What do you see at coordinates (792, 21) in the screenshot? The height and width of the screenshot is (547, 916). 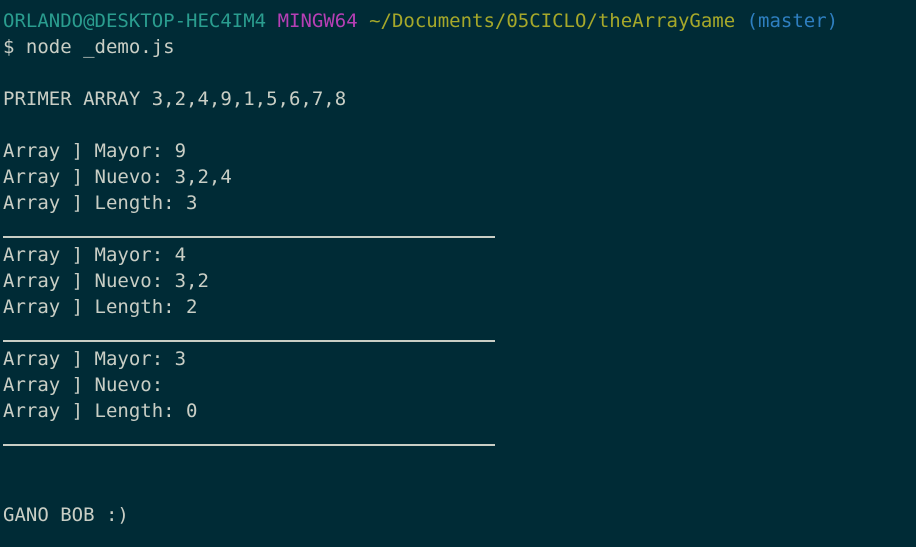 I see `prompt-branch: (master)` at bounding box center [792, 21].